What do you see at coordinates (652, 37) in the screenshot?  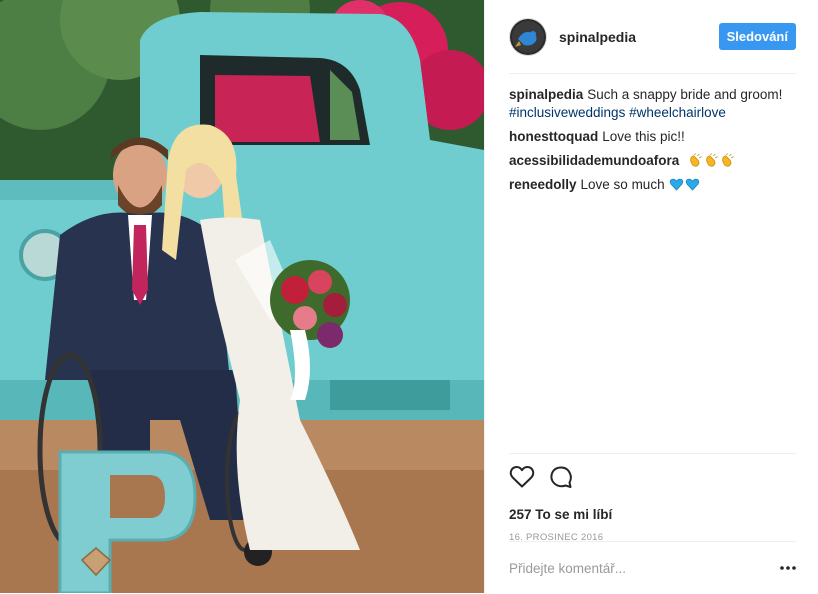 I see `post-header: spinalpedia Sledování` at bounding box center [652, 37].